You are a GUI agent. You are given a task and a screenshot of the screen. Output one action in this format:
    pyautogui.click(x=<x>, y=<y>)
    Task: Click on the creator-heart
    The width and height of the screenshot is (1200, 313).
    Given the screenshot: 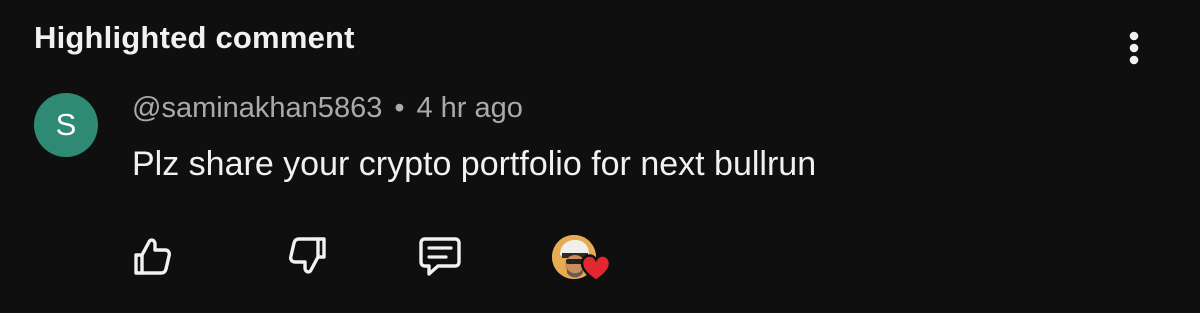 What is the action you would take?
    pyautogui.click(x=582, y=260)
    